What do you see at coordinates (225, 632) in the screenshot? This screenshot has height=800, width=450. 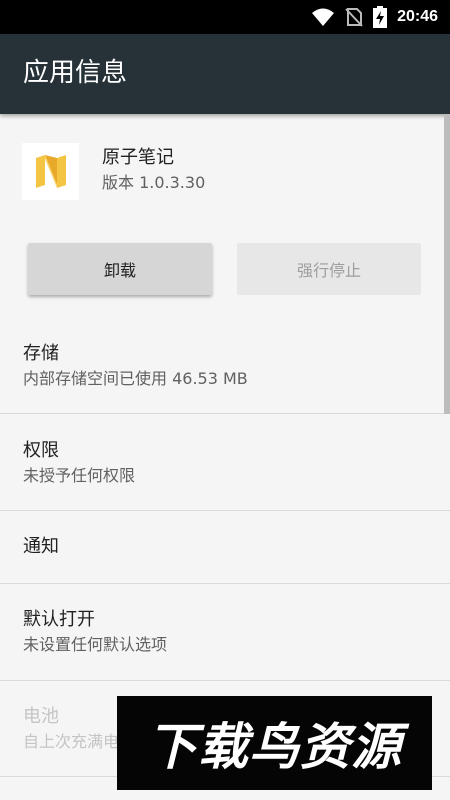 I see `open-by-default-row: 默认打开 未设置任何默认选项` at bounding box center [225, 632].